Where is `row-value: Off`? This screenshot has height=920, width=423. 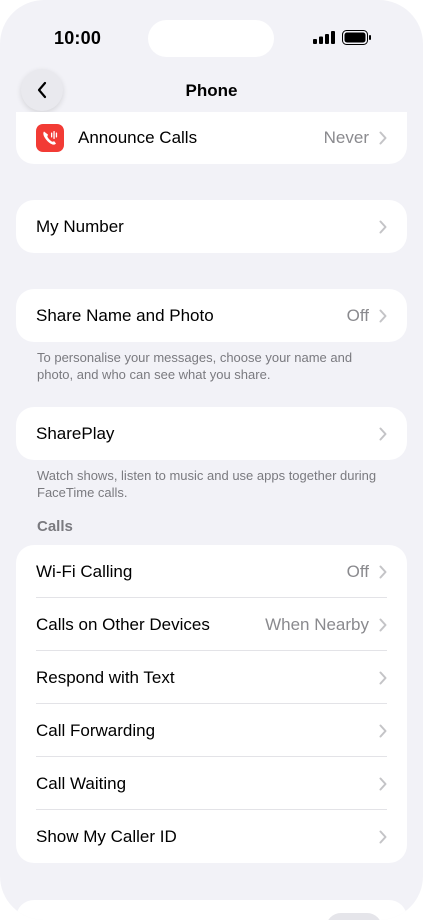
row-value: Off is located at coordinates (357, 571).